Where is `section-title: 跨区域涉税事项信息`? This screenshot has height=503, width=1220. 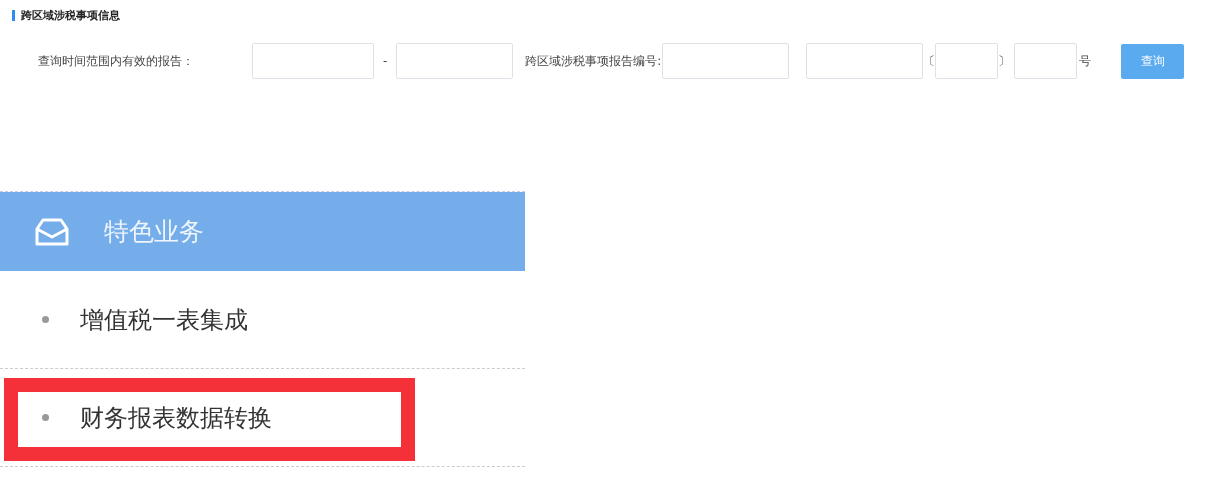
section-title: 跨区域涉税事项信息 is located at coordinates (70, 15).